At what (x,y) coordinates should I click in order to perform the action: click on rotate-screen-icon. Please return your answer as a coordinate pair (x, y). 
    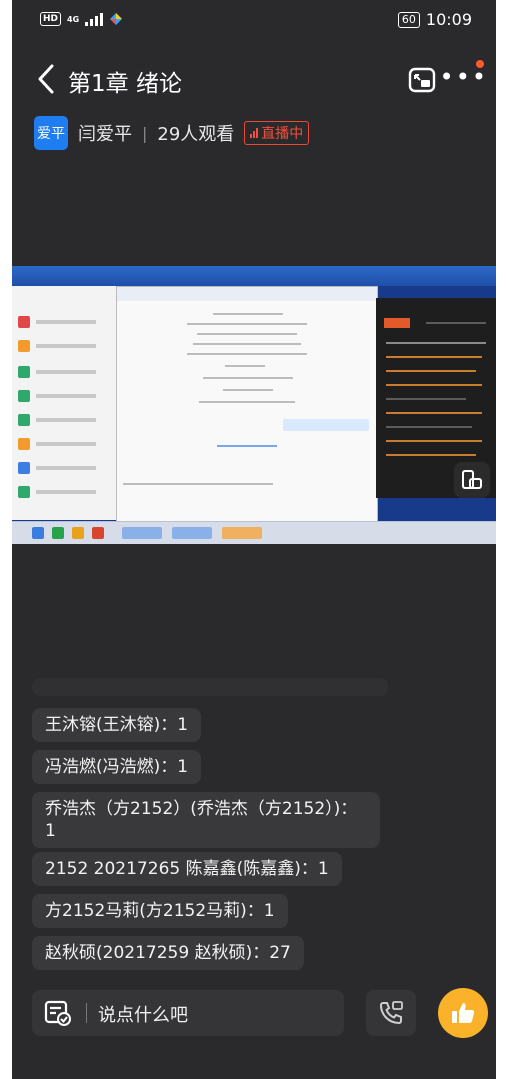
    Looking at the image, I should click on (472, 479).